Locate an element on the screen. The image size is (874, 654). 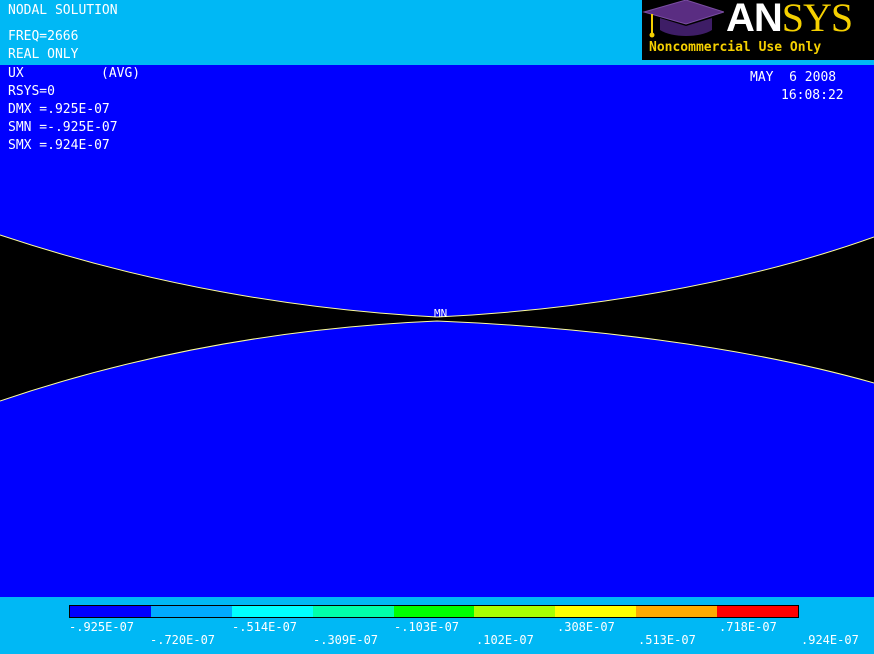
contour-legend-bar is located at coordinates (434, 611).